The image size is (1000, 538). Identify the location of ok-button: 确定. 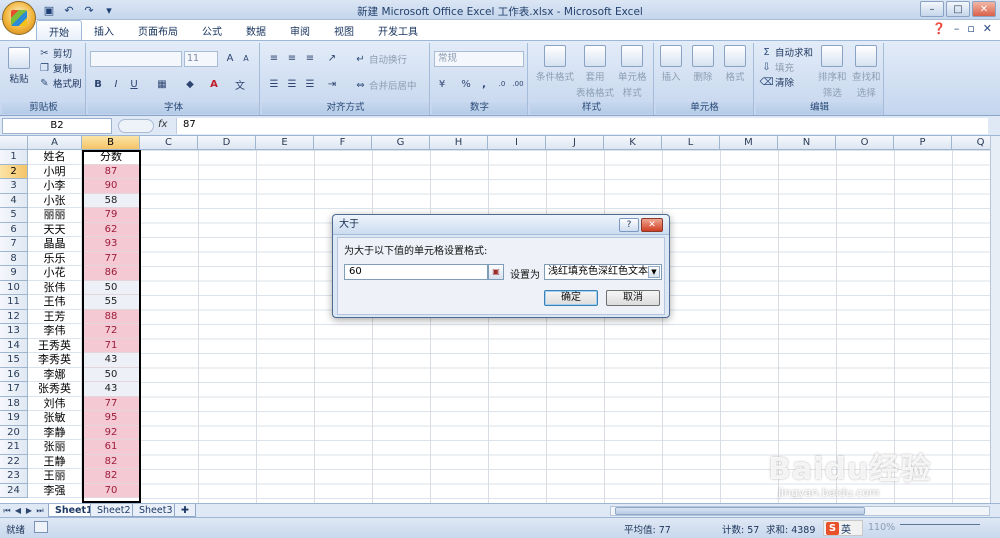
(571, 298).